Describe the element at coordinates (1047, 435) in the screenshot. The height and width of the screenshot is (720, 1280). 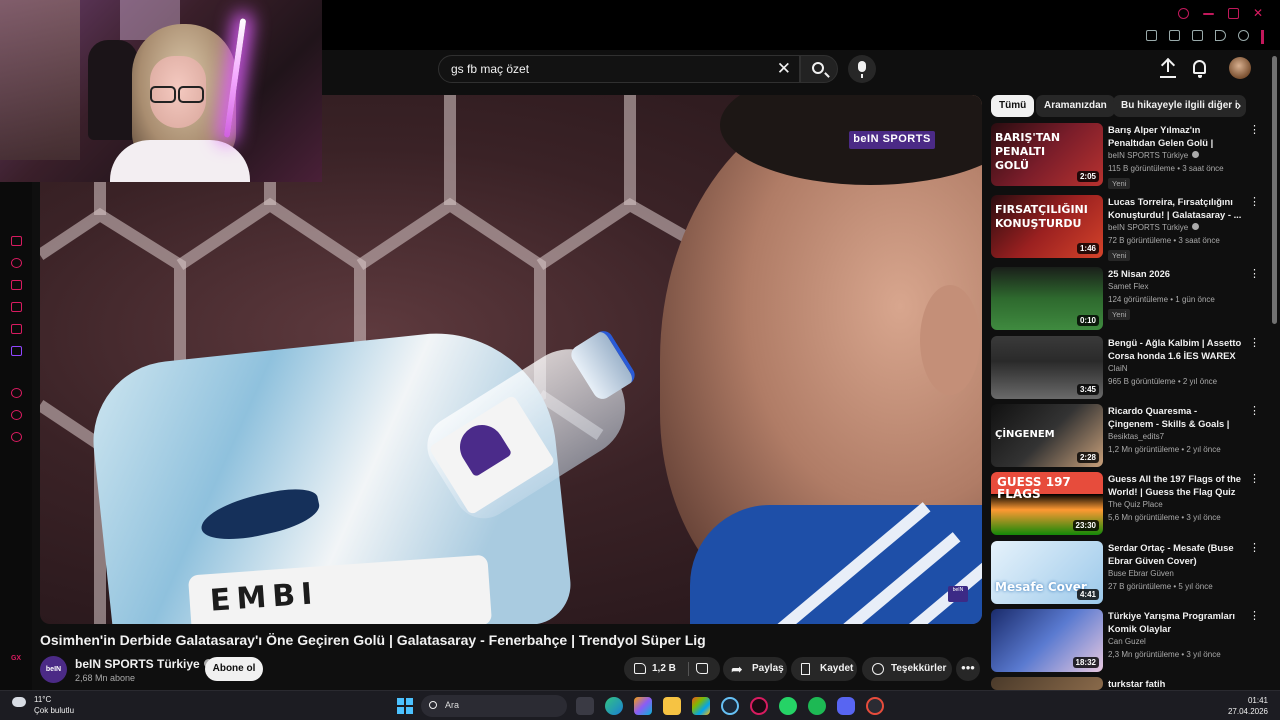
I see `video-thumbnail: ÇİNGENEM 2:28` at that location.